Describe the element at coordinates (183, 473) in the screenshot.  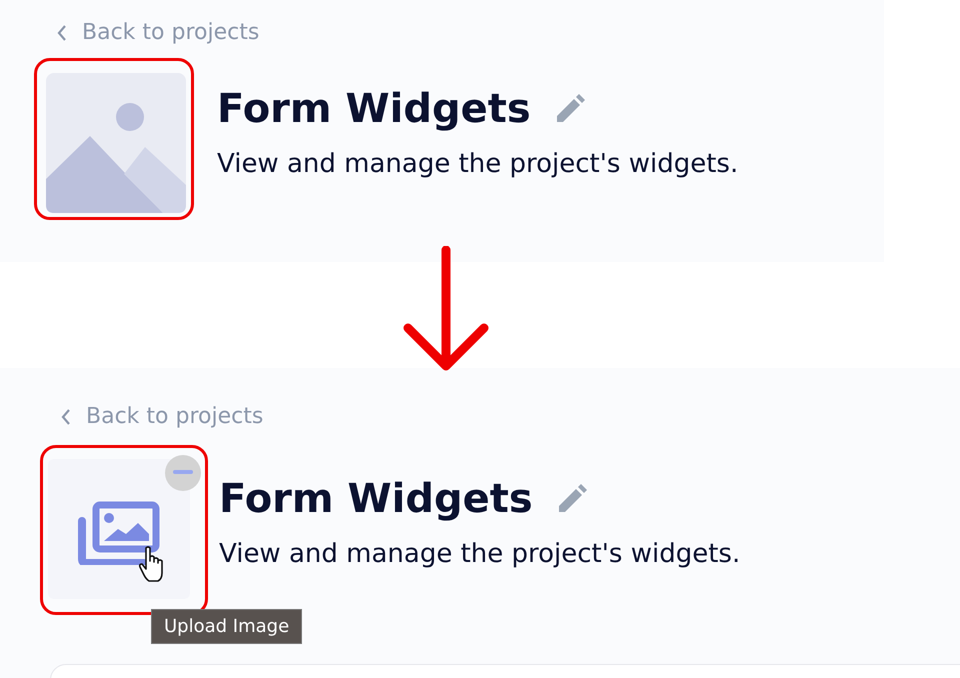
I see `remove-icon` at that location.